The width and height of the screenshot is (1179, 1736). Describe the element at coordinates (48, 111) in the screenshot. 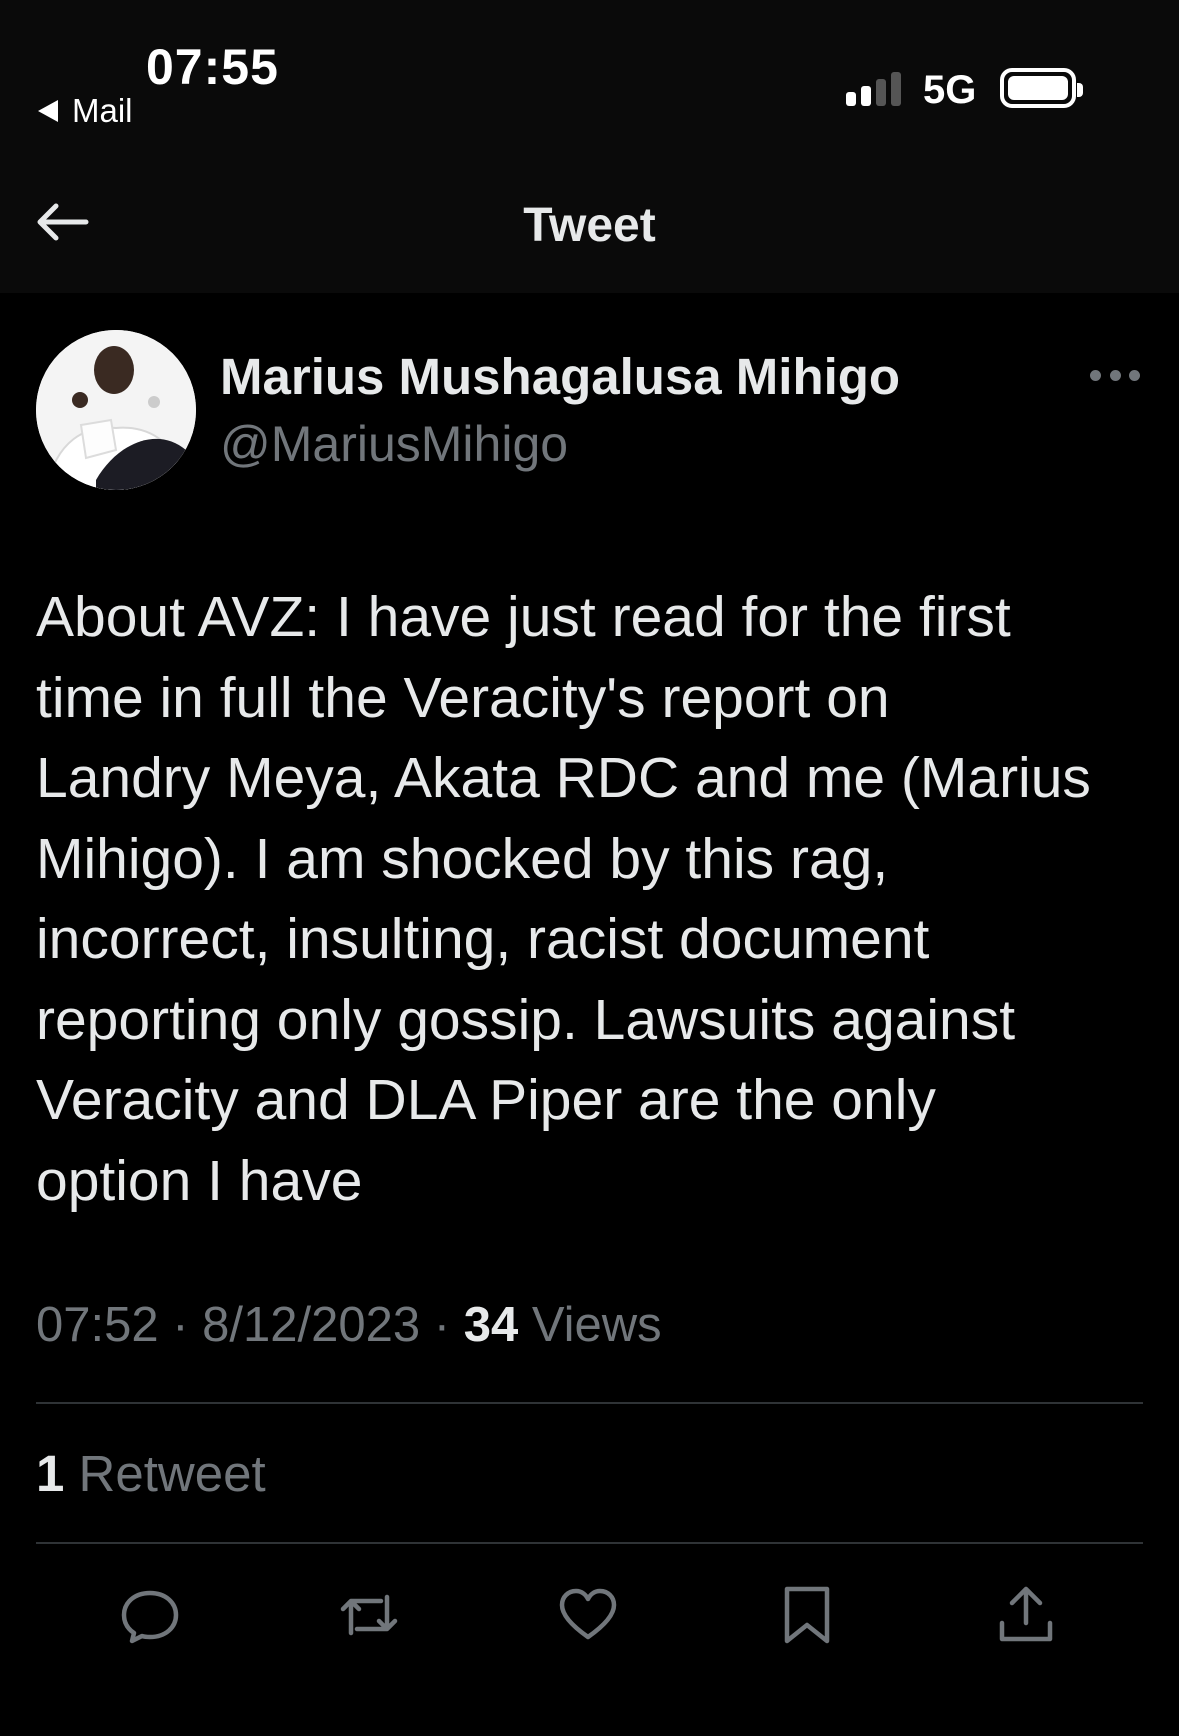

I see `back-triangle-icon` at that location.